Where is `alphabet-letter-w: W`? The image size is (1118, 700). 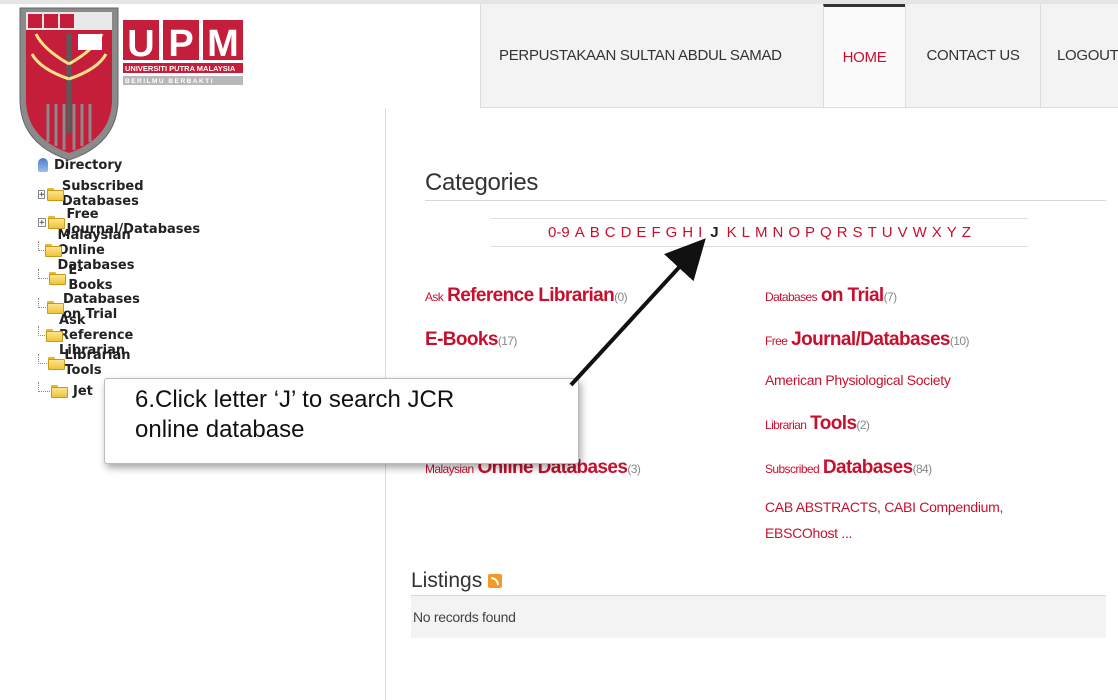
alphabet-letter-w: W is located at coordinates (920, 232).